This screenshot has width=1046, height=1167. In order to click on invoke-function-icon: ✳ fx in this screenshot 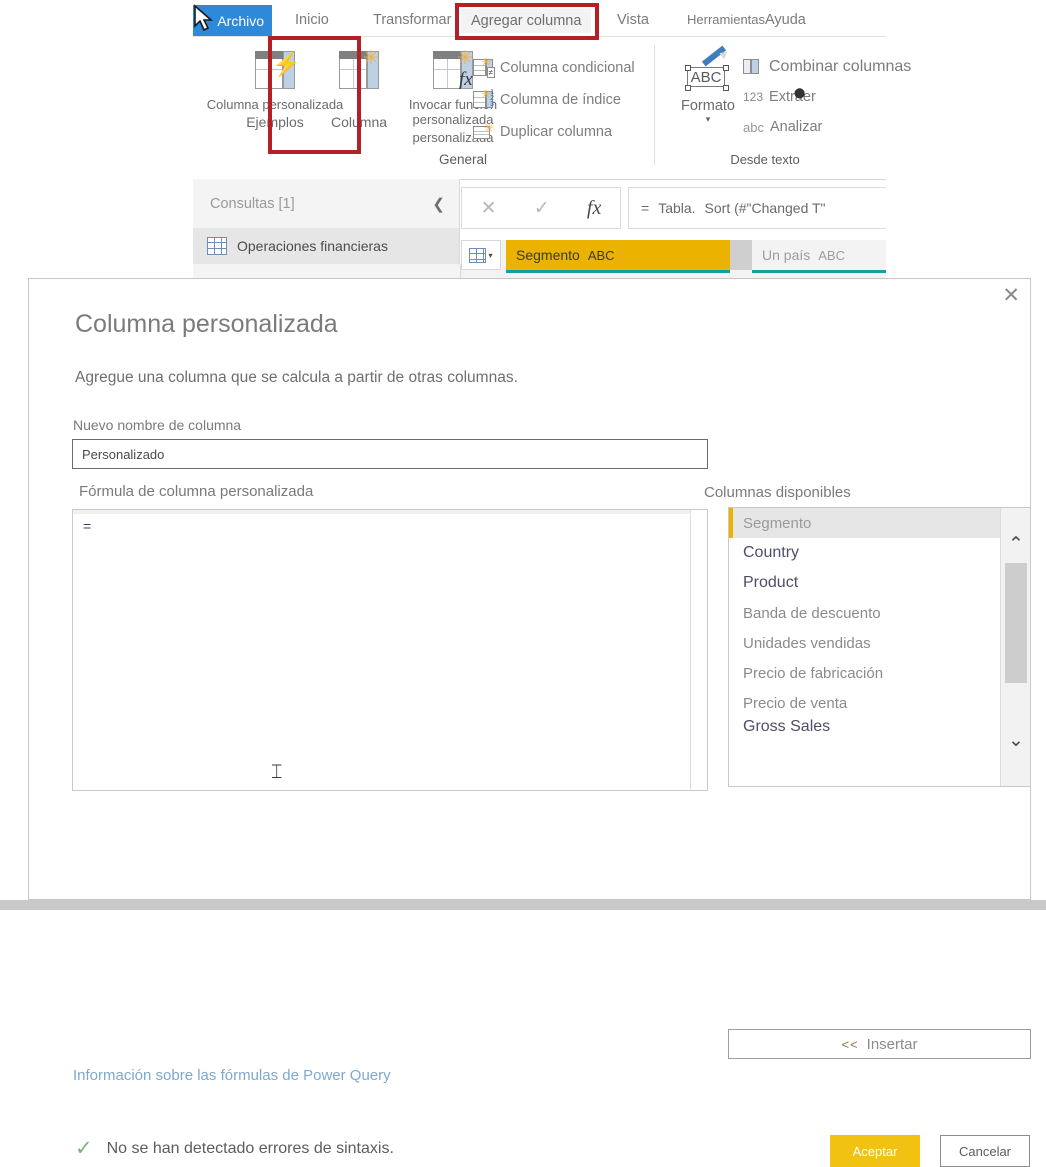, I will do `click(453, 70)`.